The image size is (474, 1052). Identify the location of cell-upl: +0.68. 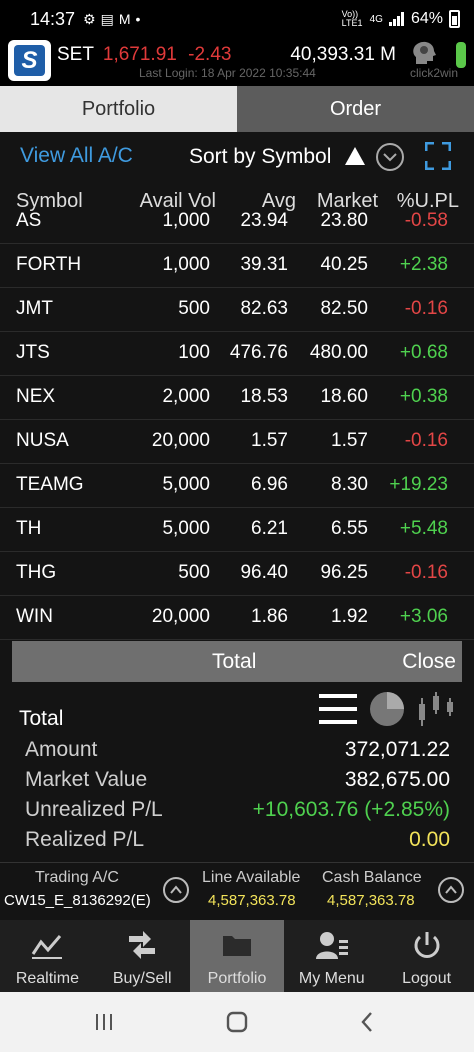
(423, 352).